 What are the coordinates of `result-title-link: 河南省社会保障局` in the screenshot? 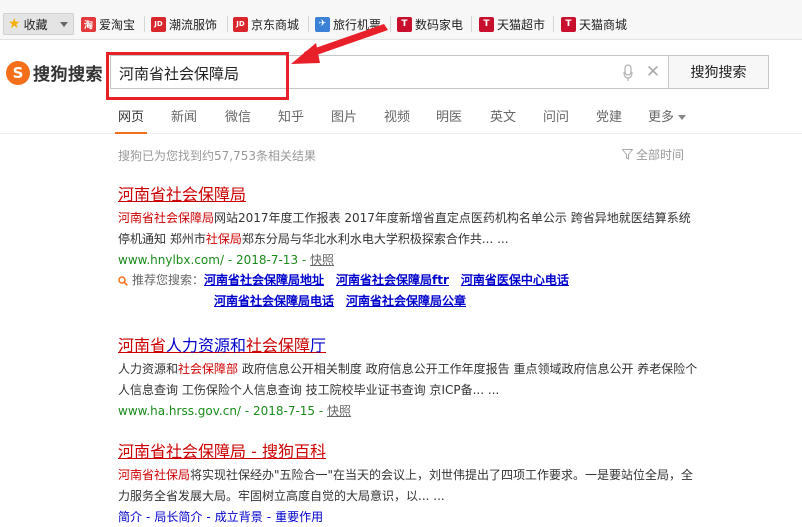 It's located at (408, 193).